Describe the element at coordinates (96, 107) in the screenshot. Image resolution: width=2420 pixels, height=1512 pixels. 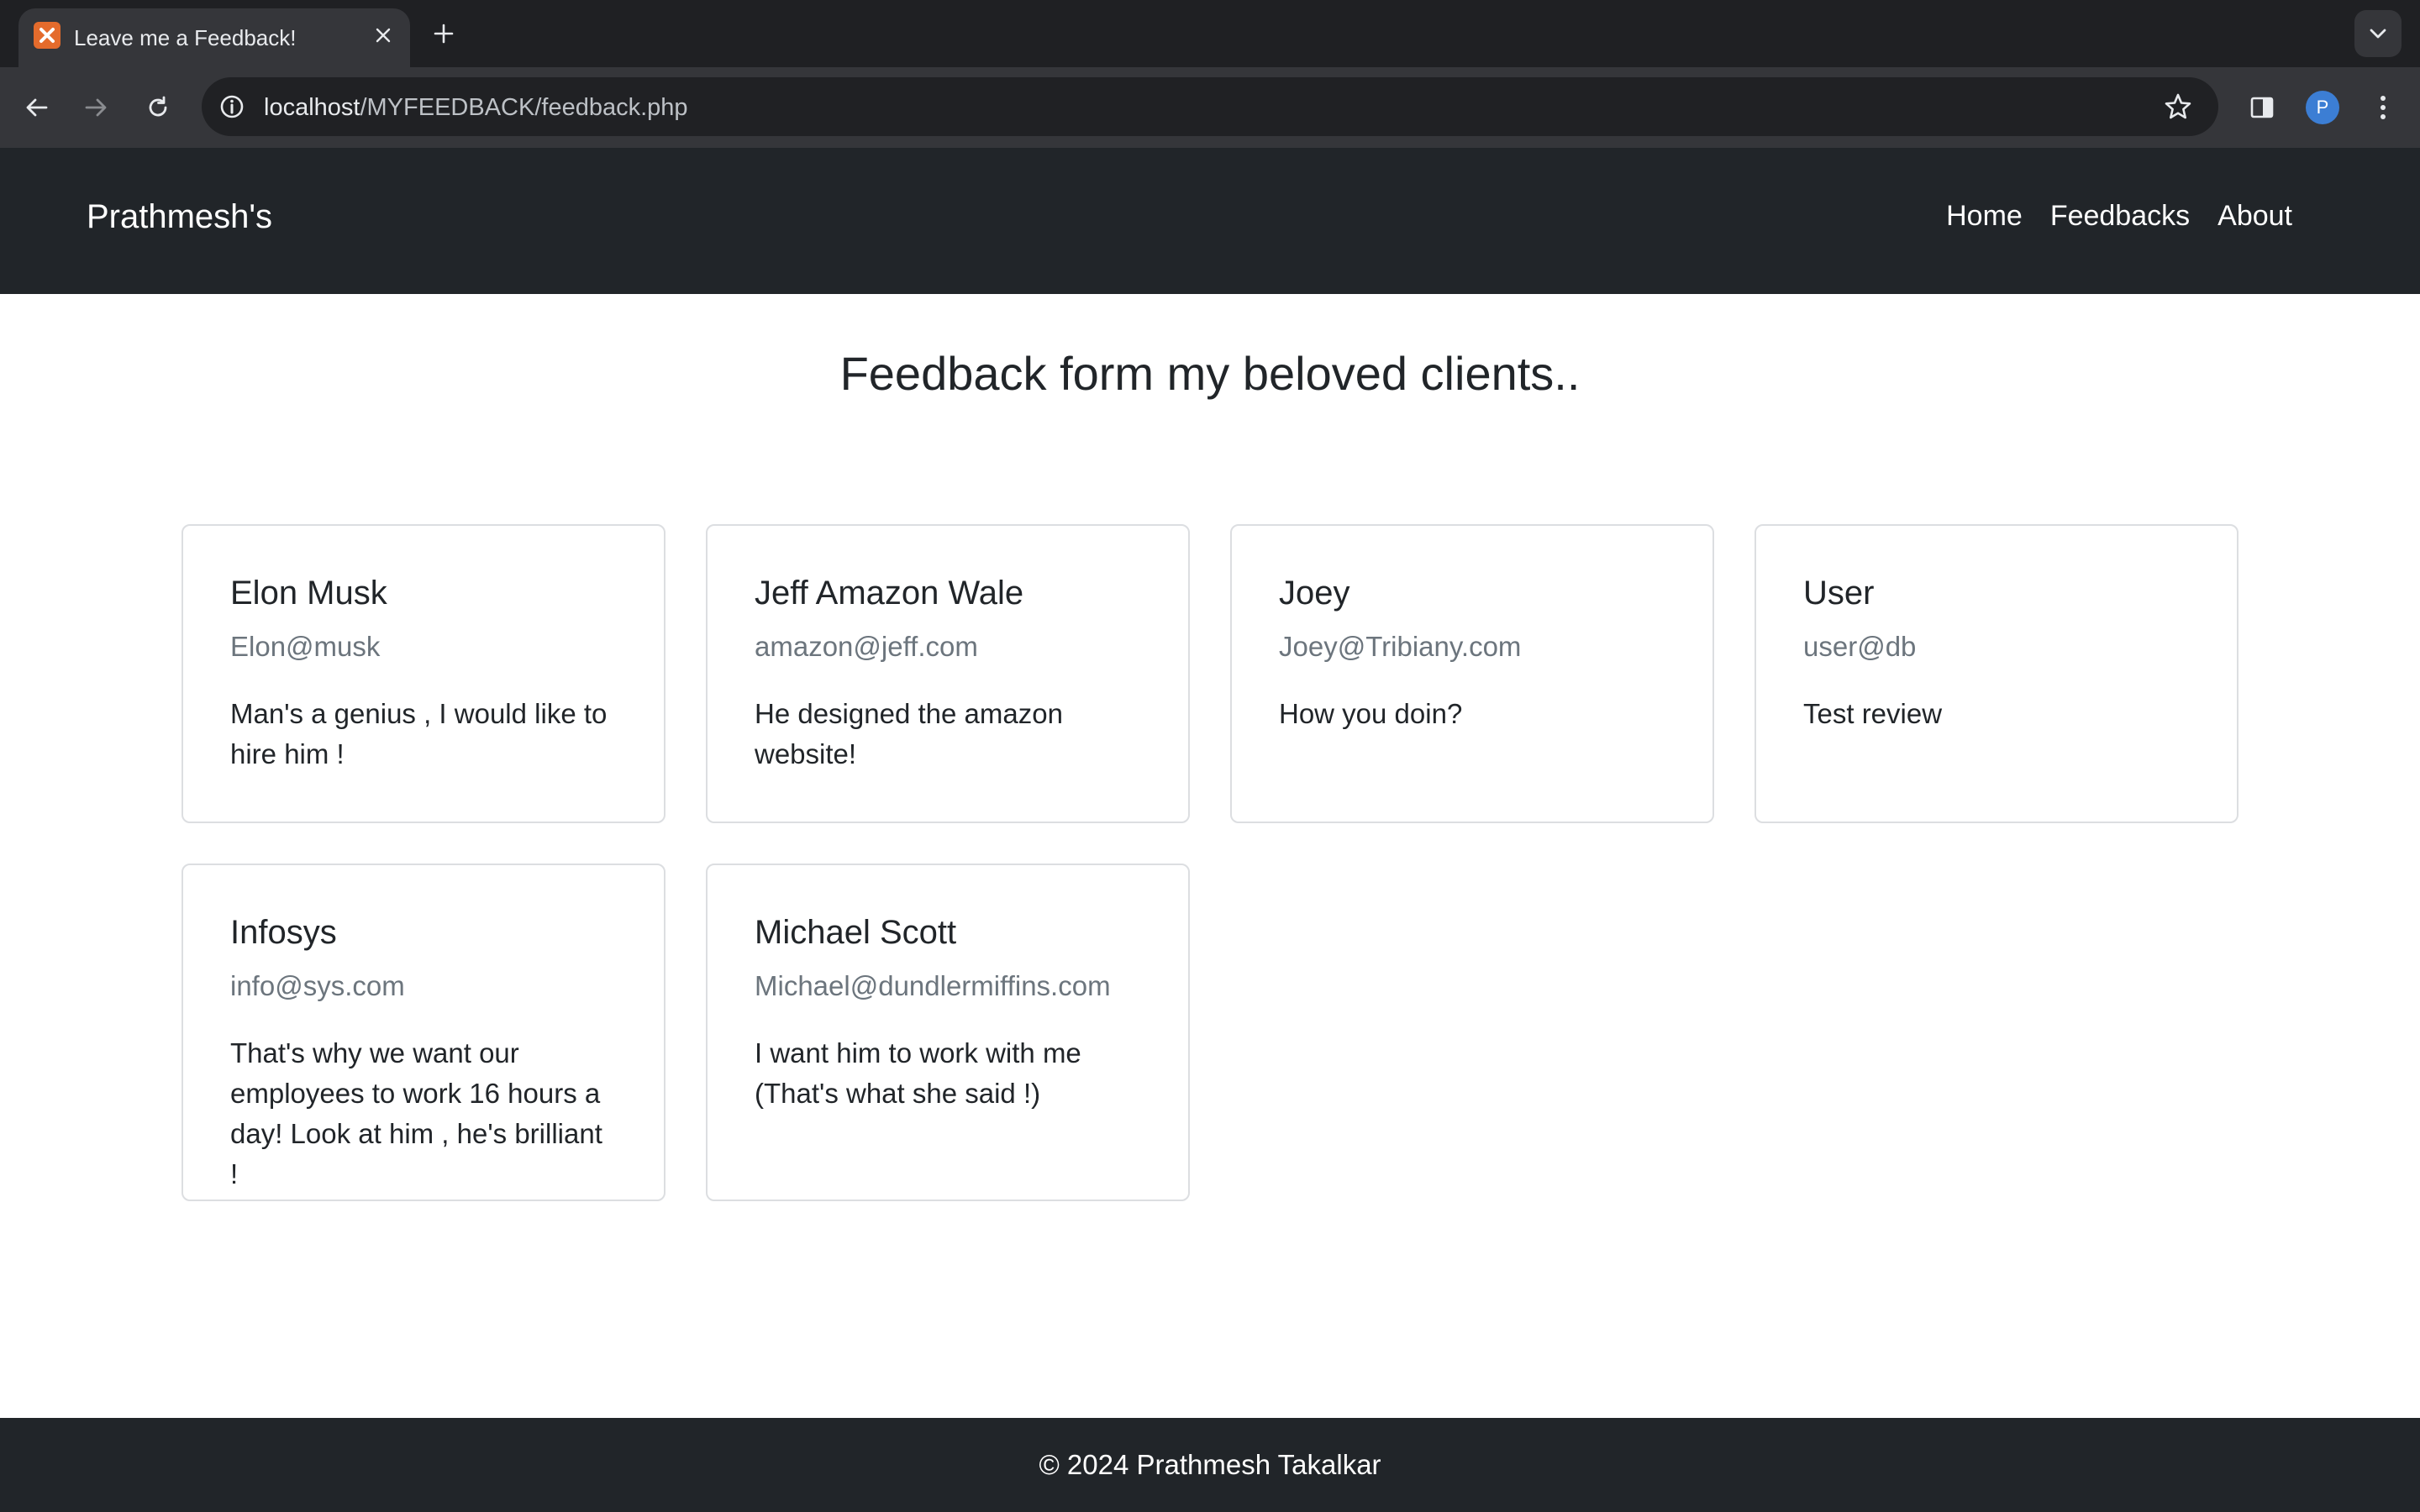
I see `forward-arrow-icon` at that location.